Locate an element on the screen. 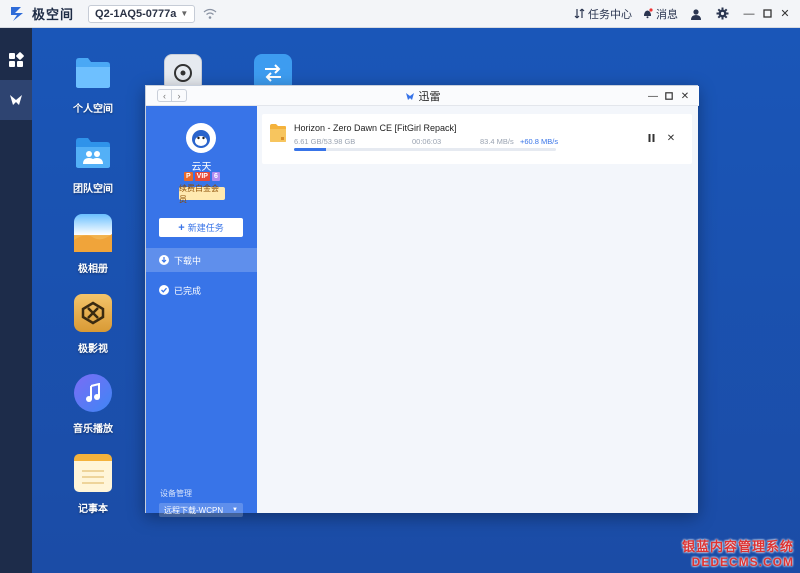  forward-arrow-icon: › is located at coordinates (179, 95).